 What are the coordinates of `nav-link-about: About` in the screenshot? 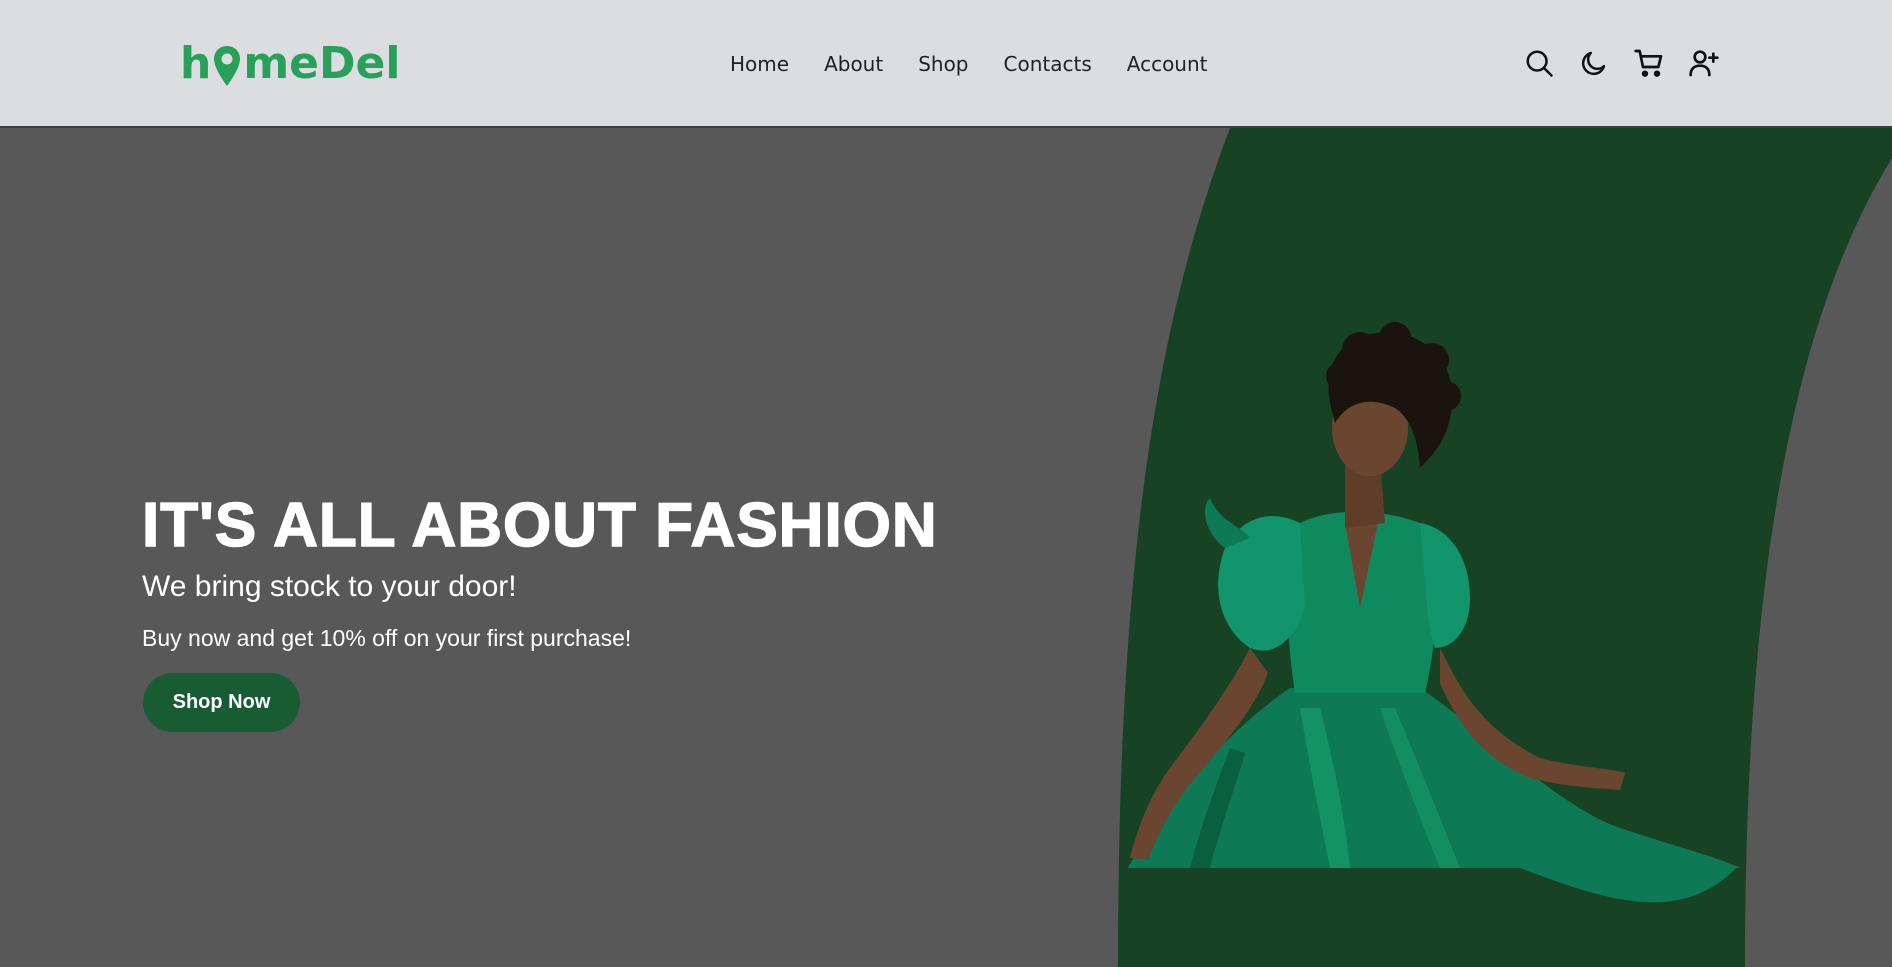 It's located at (853, 64).